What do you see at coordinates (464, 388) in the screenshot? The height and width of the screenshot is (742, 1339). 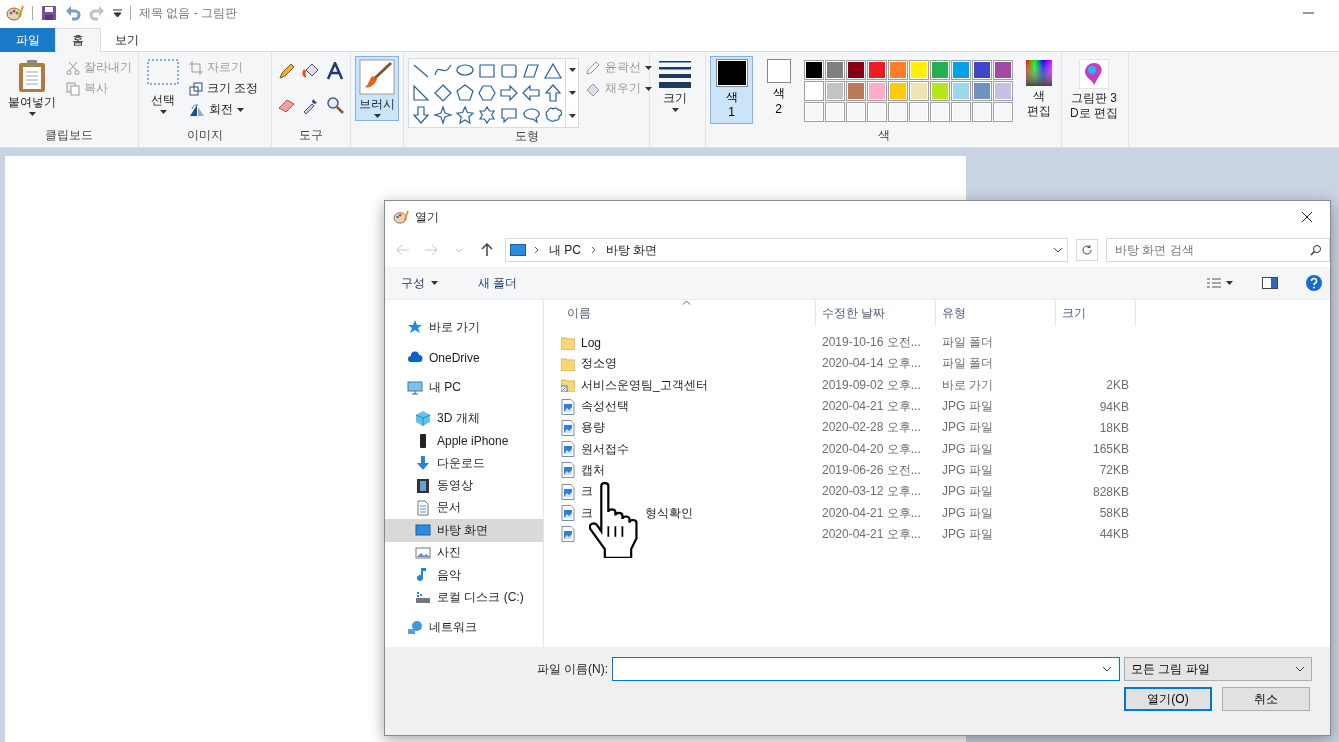 I see `nav-item: 내 PC` at bounding box center [464, 388].